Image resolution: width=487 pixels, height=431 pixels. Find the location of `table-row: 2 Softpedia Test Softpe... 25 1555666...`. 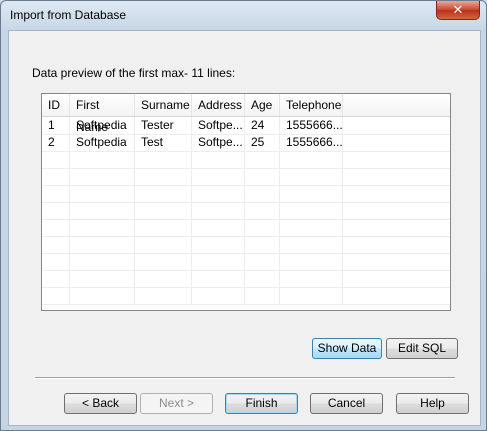

table-row: 2 Softpedia Test Softpe... 25 1555666... is located at coordinates (246, 143).